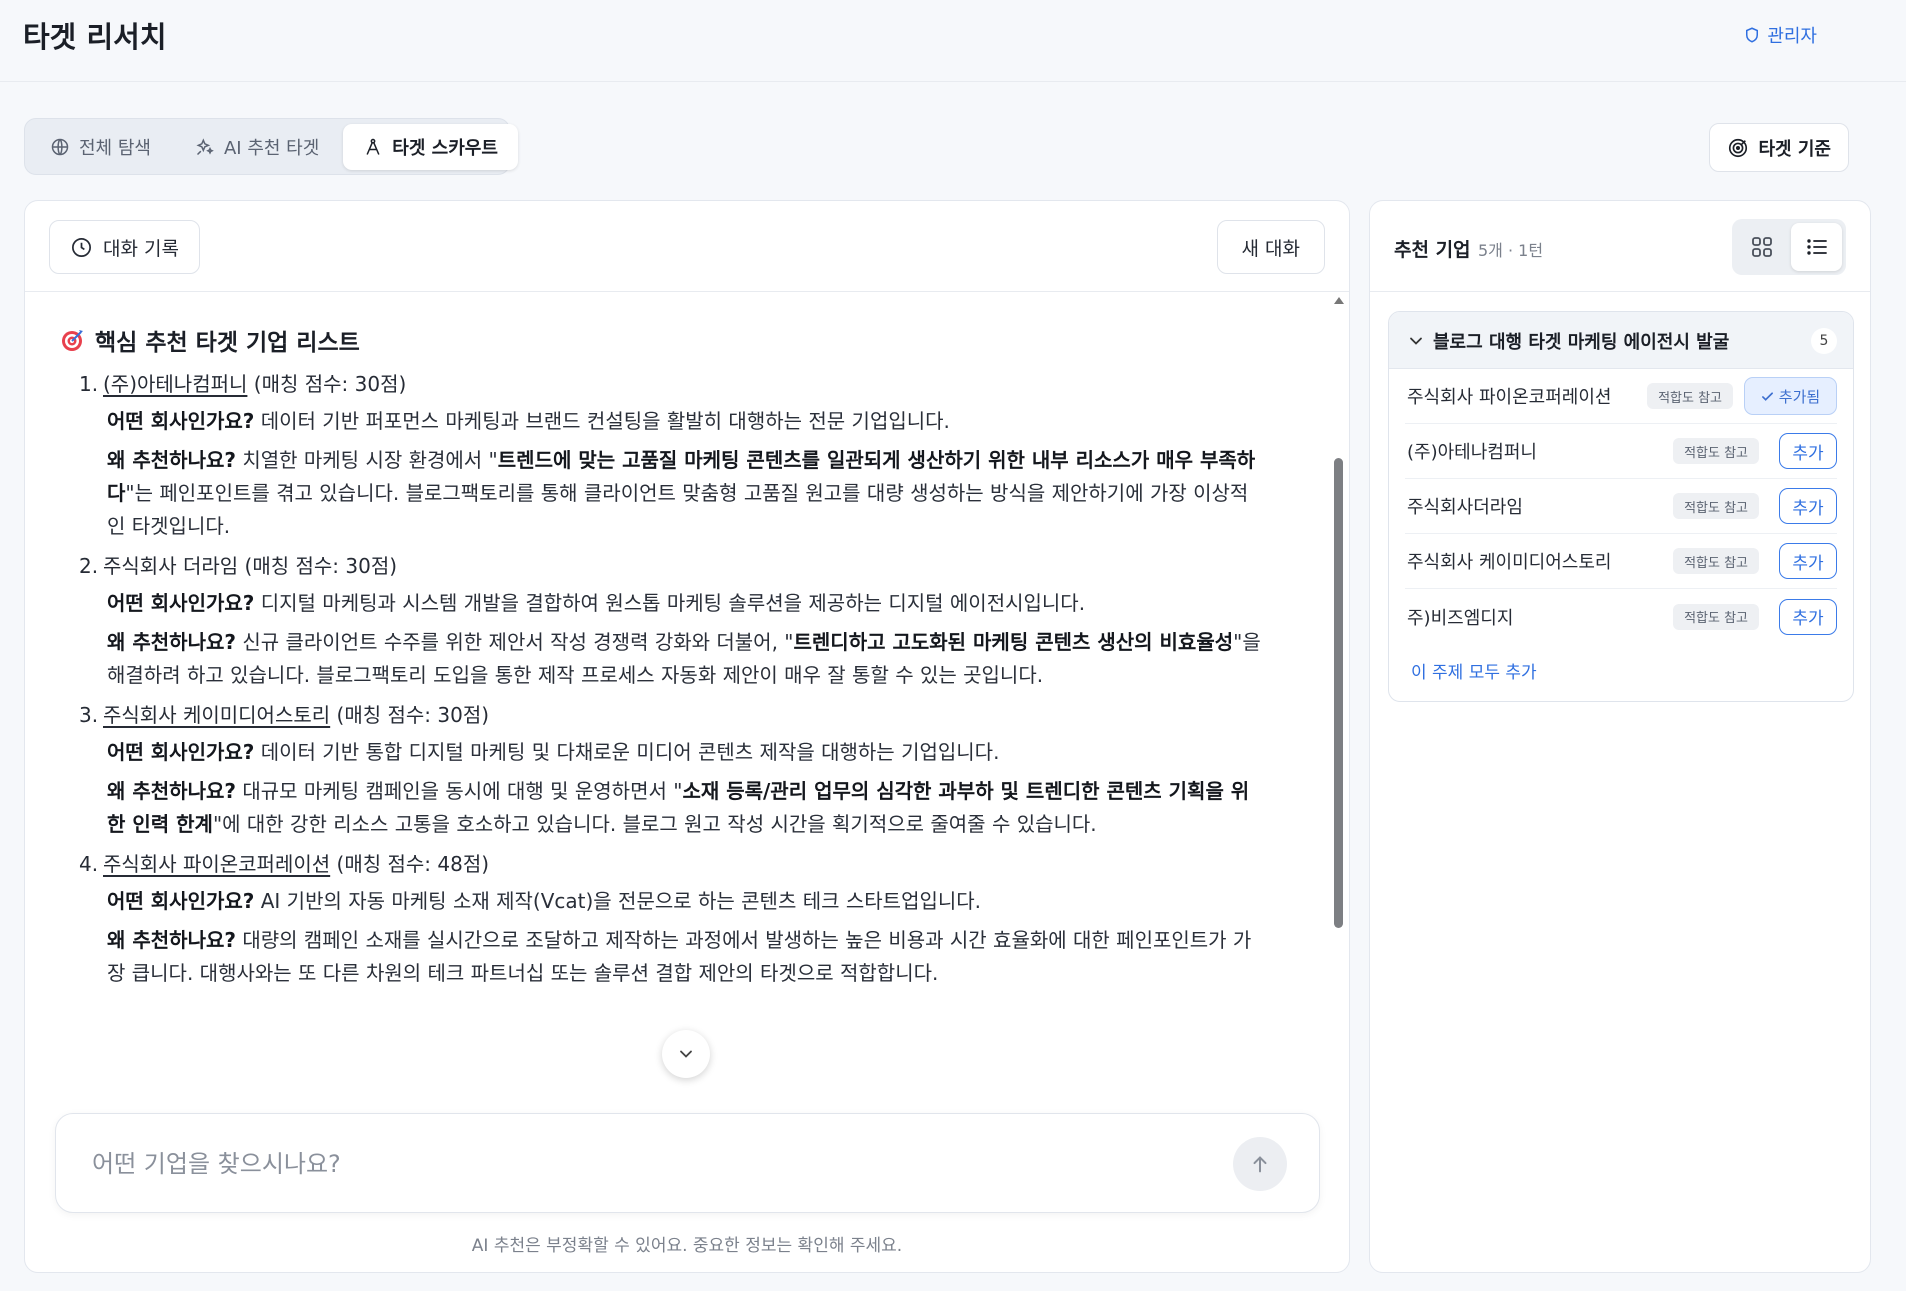 Image resolution: width=1906 pixels, height=1291 pixels. Describe the element at coordinates (366, 460) in the screenshot. I see `why-text: 치열한 마케팅 시장 환경에서 "` at that location.